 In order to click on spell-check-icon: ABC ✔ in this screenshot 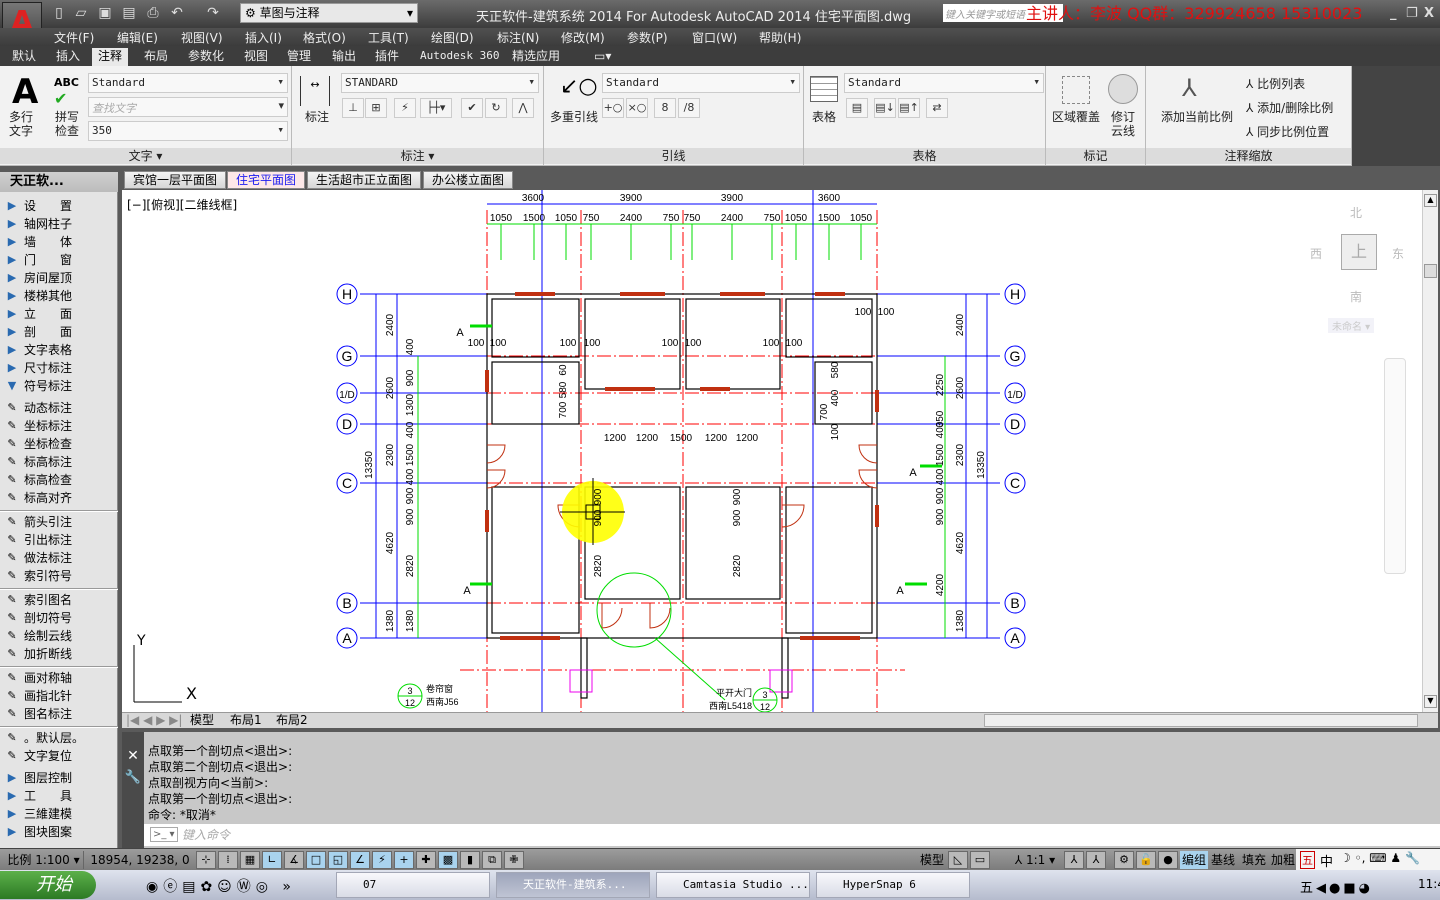, I will do `click(66, 92)`.